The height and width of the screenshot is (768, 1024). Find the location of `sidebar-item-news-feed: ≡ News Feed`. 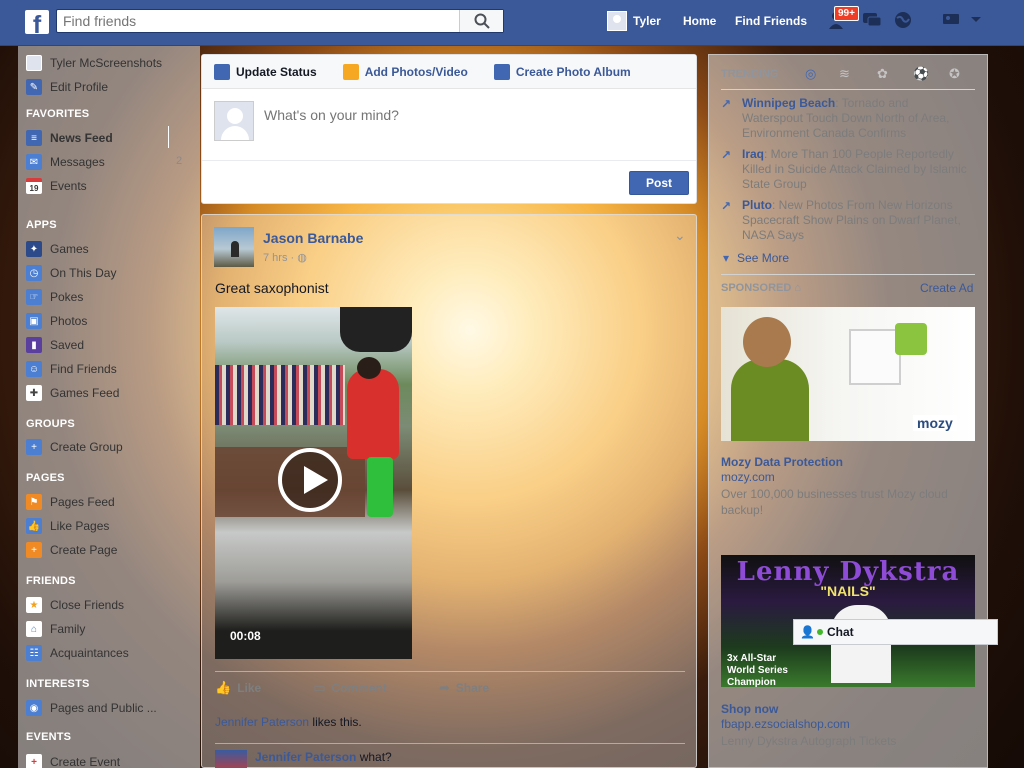

sidebar-item-news-feed: ≡ News Feed is located at coordinates (69, 138).